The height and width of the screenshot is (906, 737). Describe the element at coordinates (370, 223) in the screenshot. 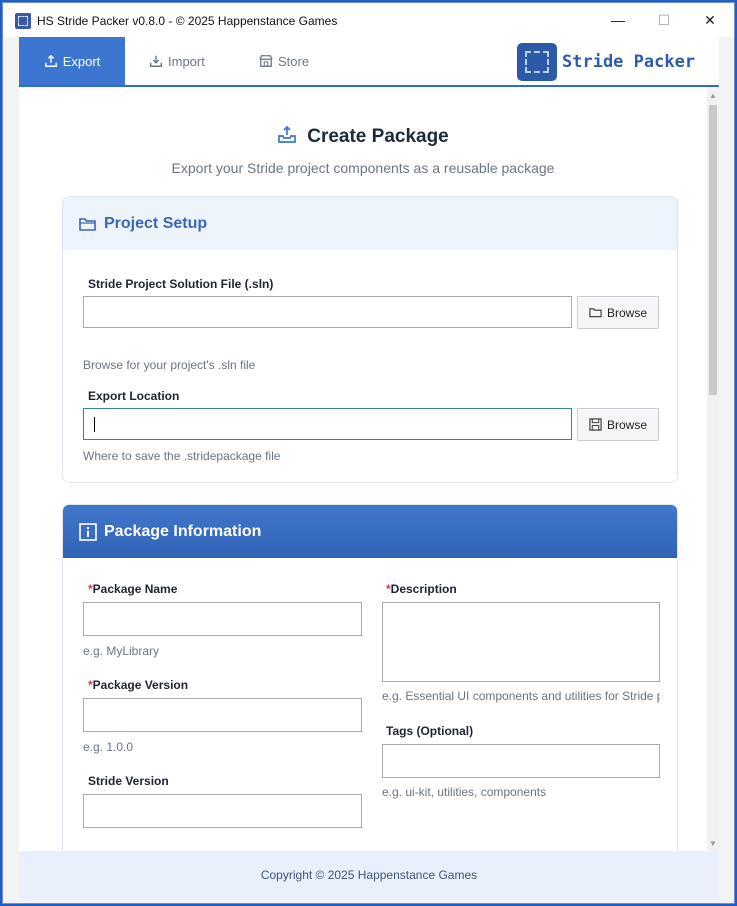

I see `project-setup-header: Project Setup` at that location.